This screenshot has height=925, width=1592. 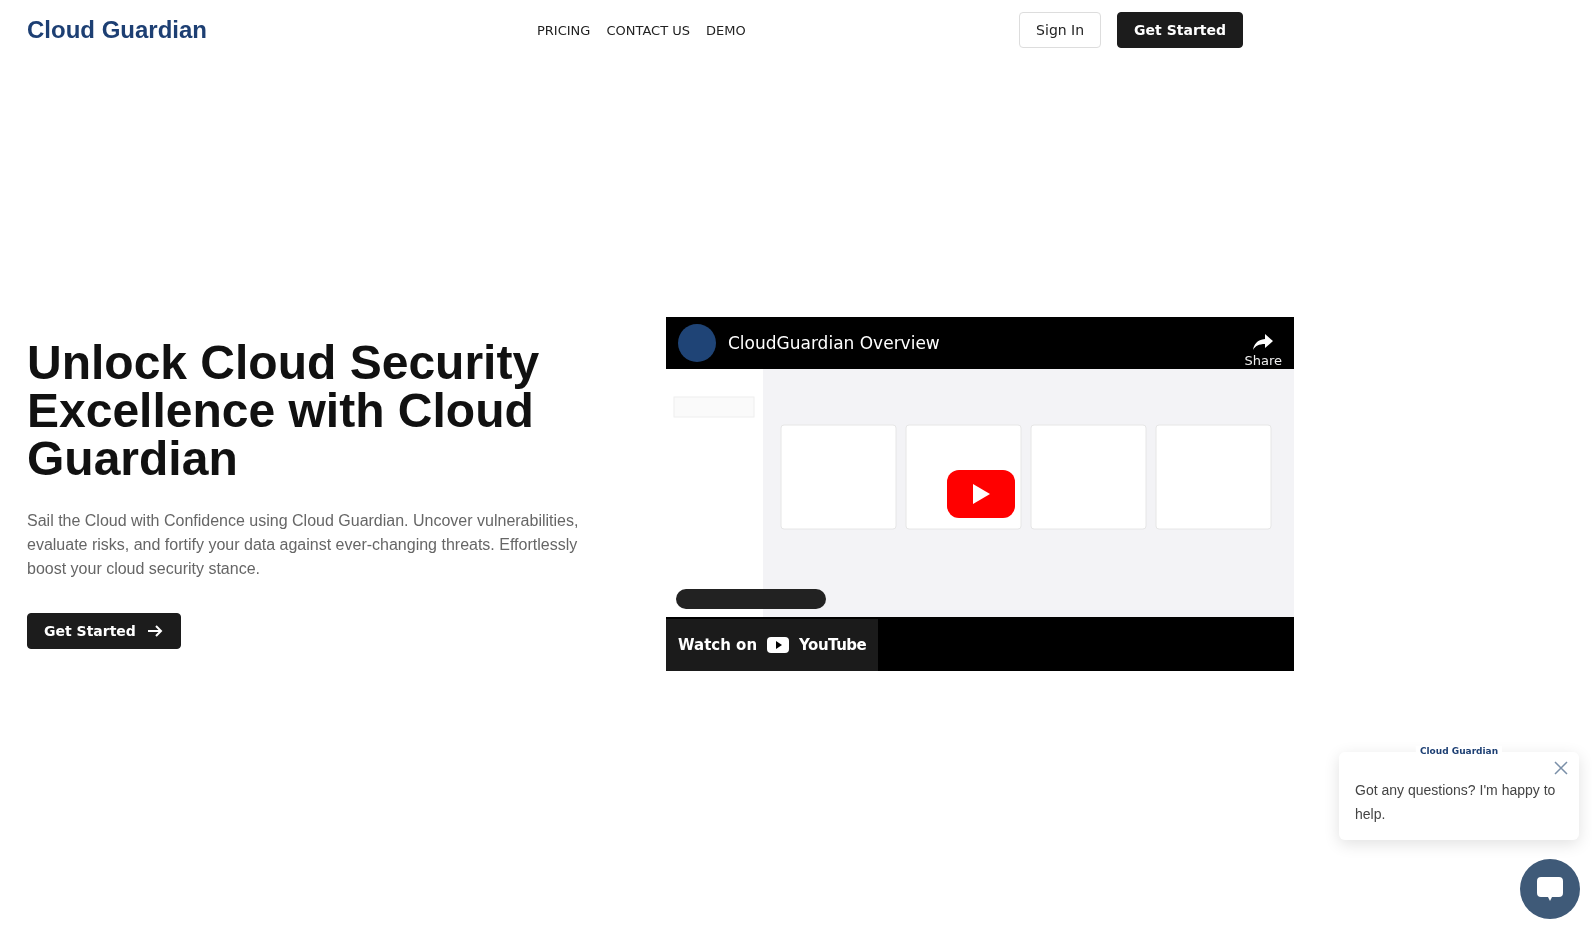 I want to click on nav-link: CONTACT US, so click(x=648, y=30).